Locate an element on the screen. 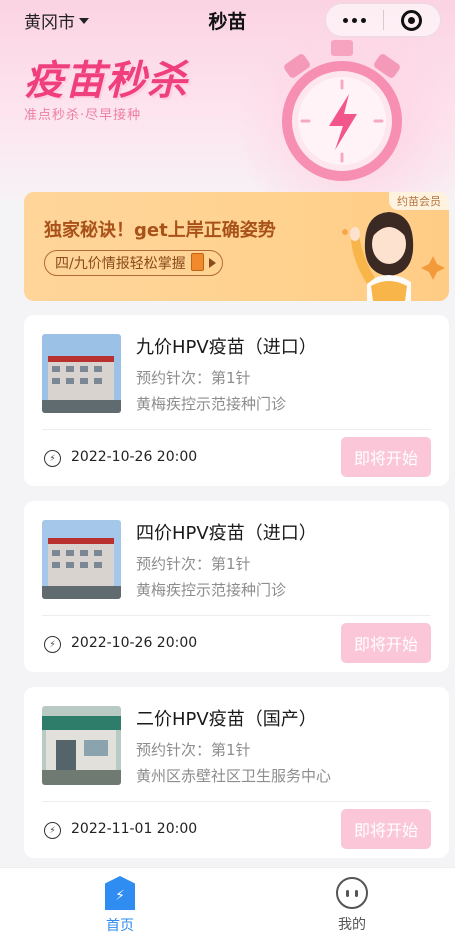  tab-me: 我的 is located at coordinates (352, 905).